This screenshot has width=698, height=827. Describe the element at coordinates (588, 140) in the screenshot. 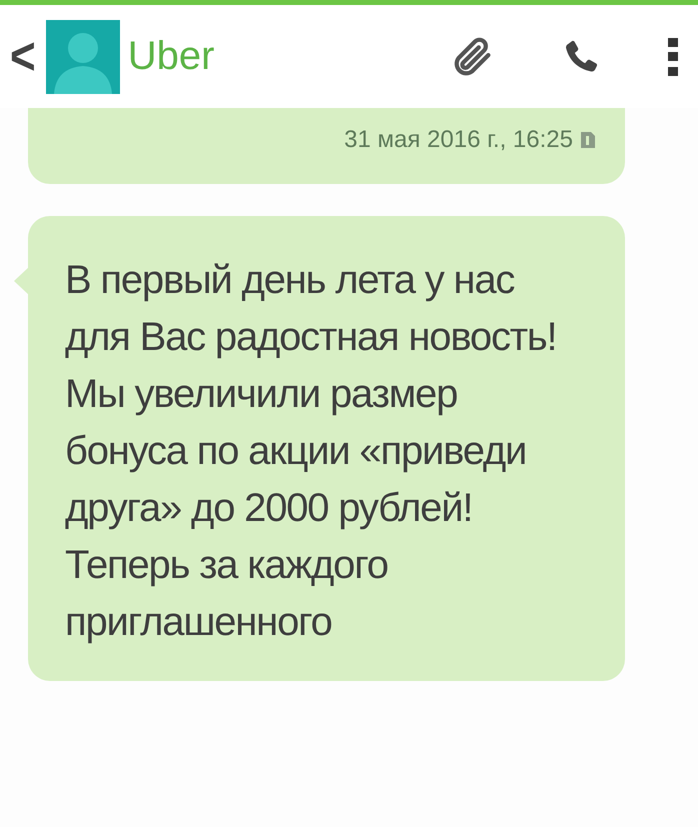

I see `sim-icon` at that location.